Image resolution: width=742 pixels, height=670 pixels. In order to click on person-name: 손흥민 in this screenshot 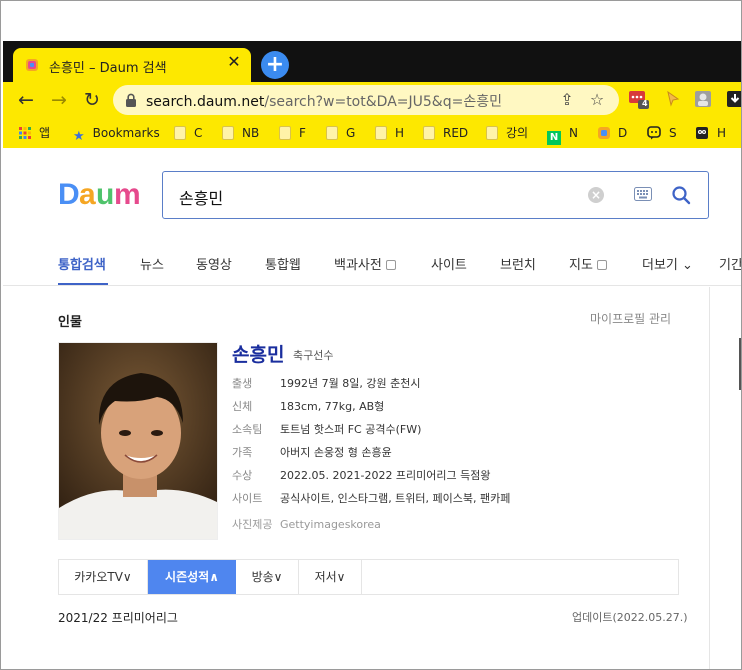, I will do `click(258, 353)`.